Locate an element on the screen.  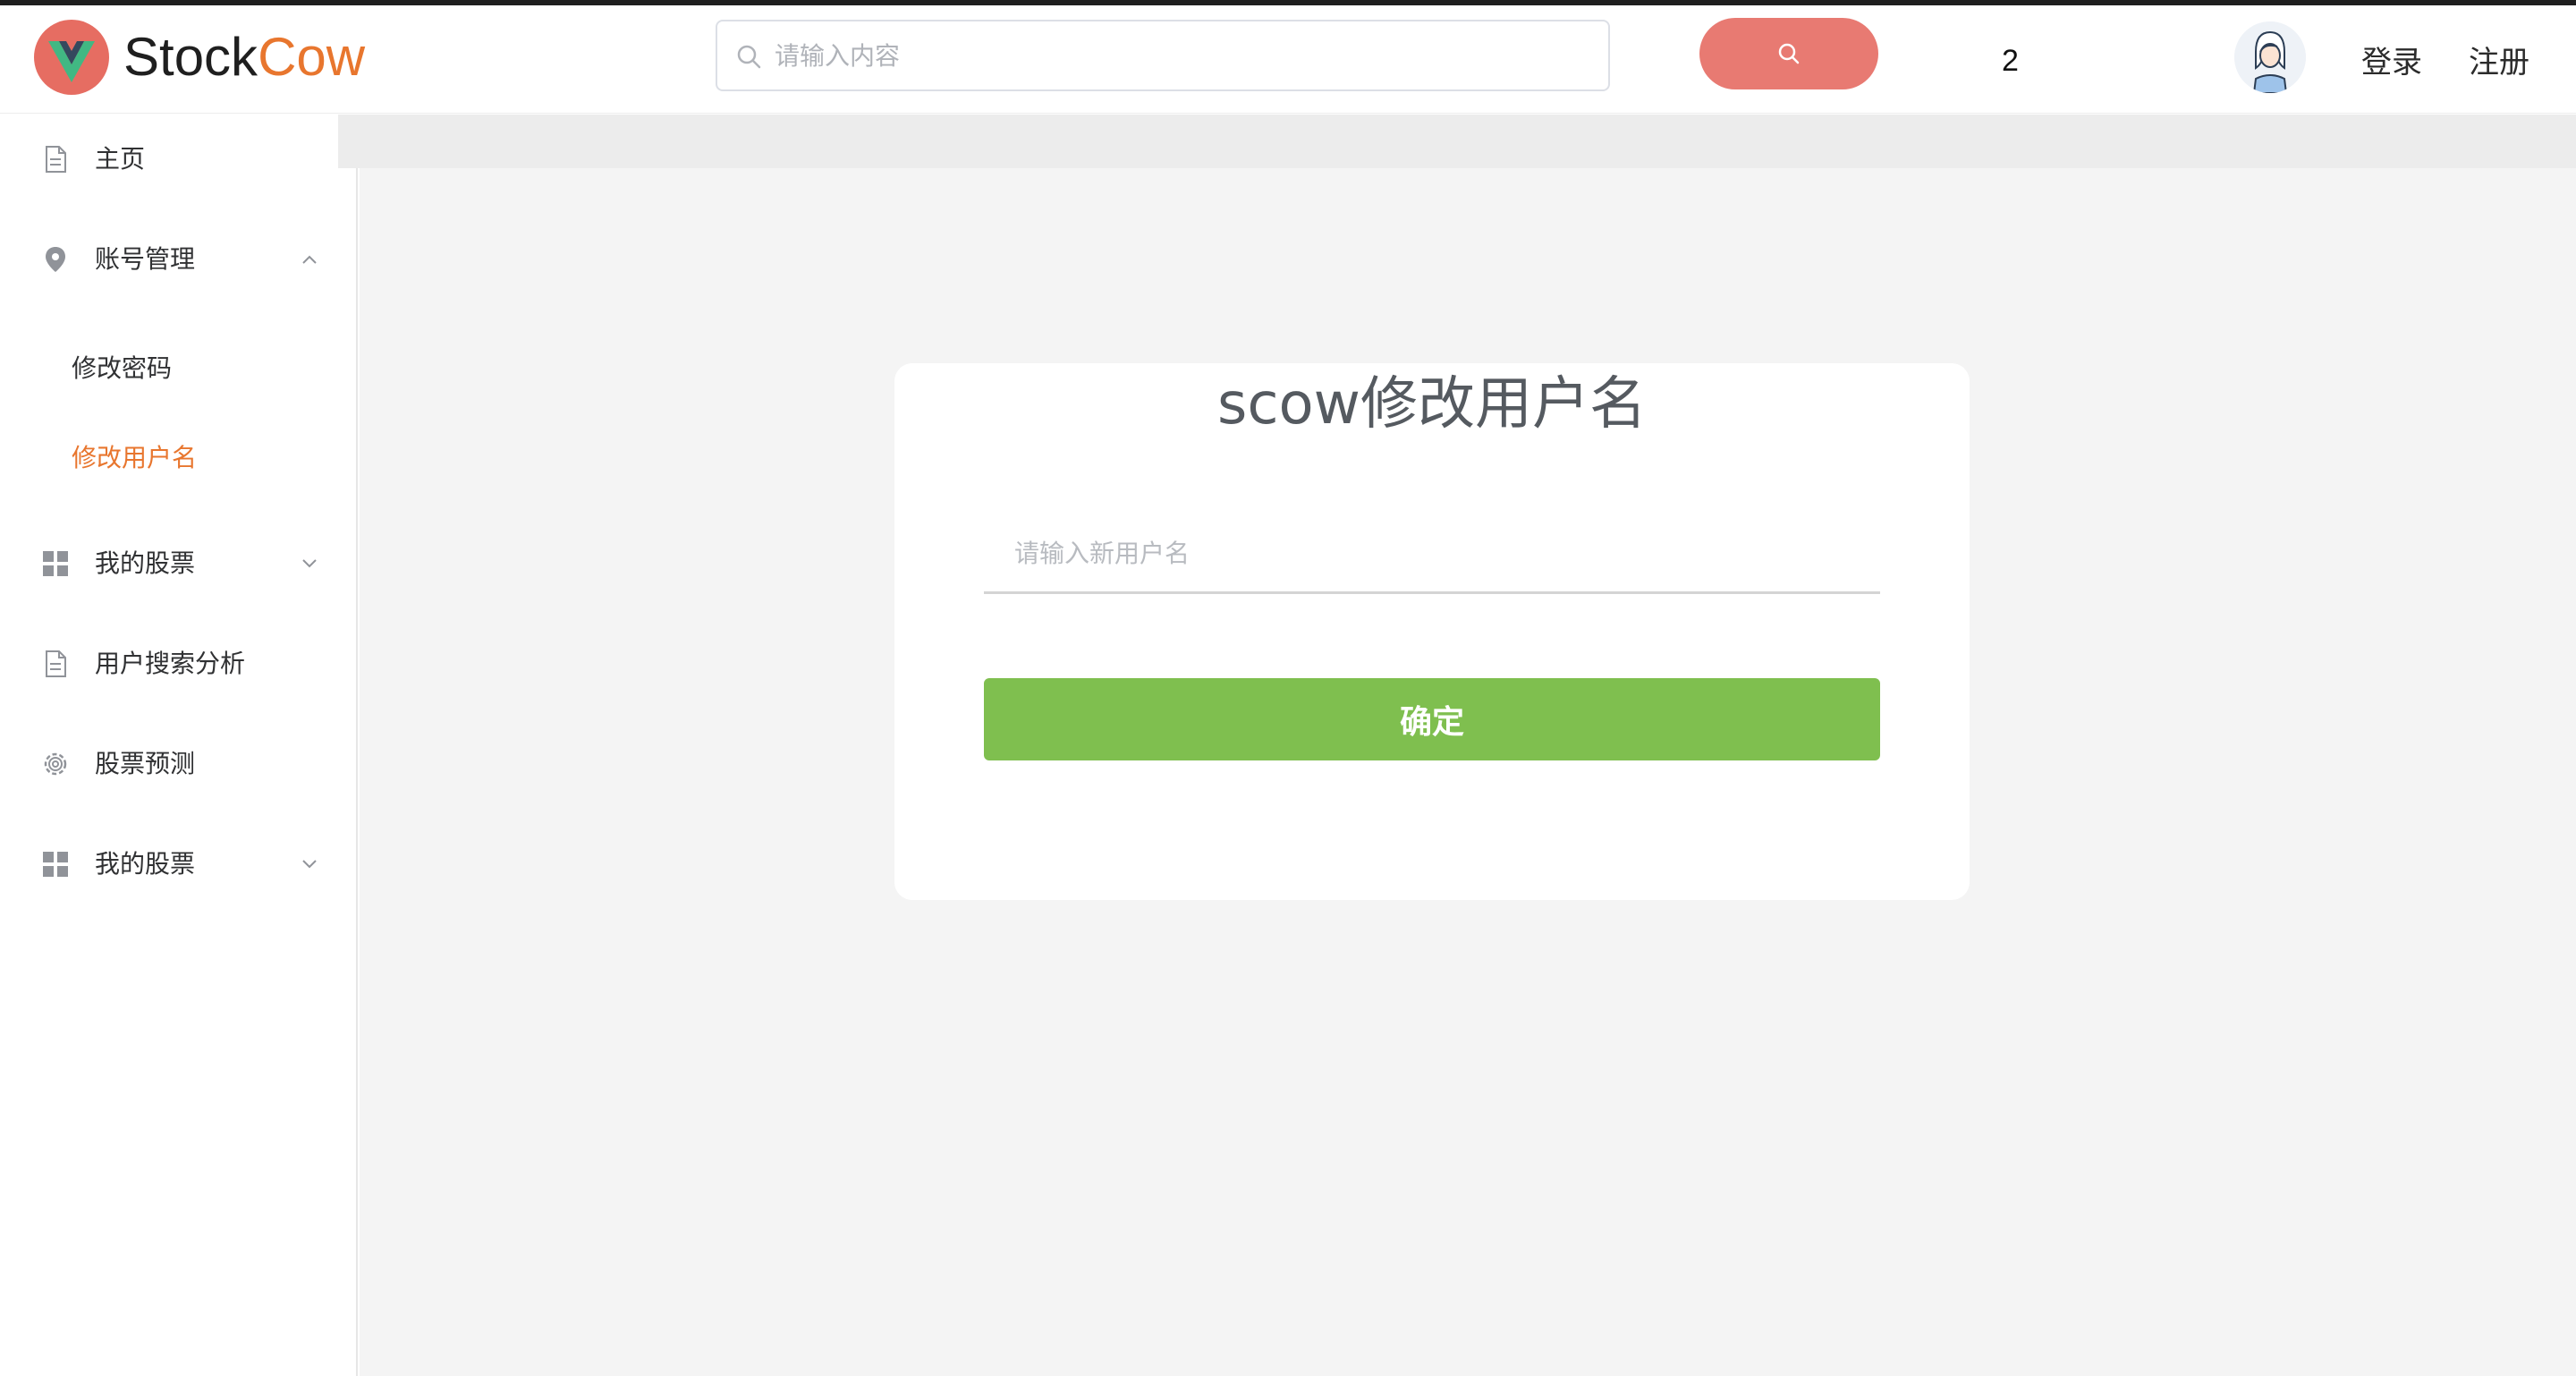
page-title: scow修改用户名 is located at coordinates (1432, 404).